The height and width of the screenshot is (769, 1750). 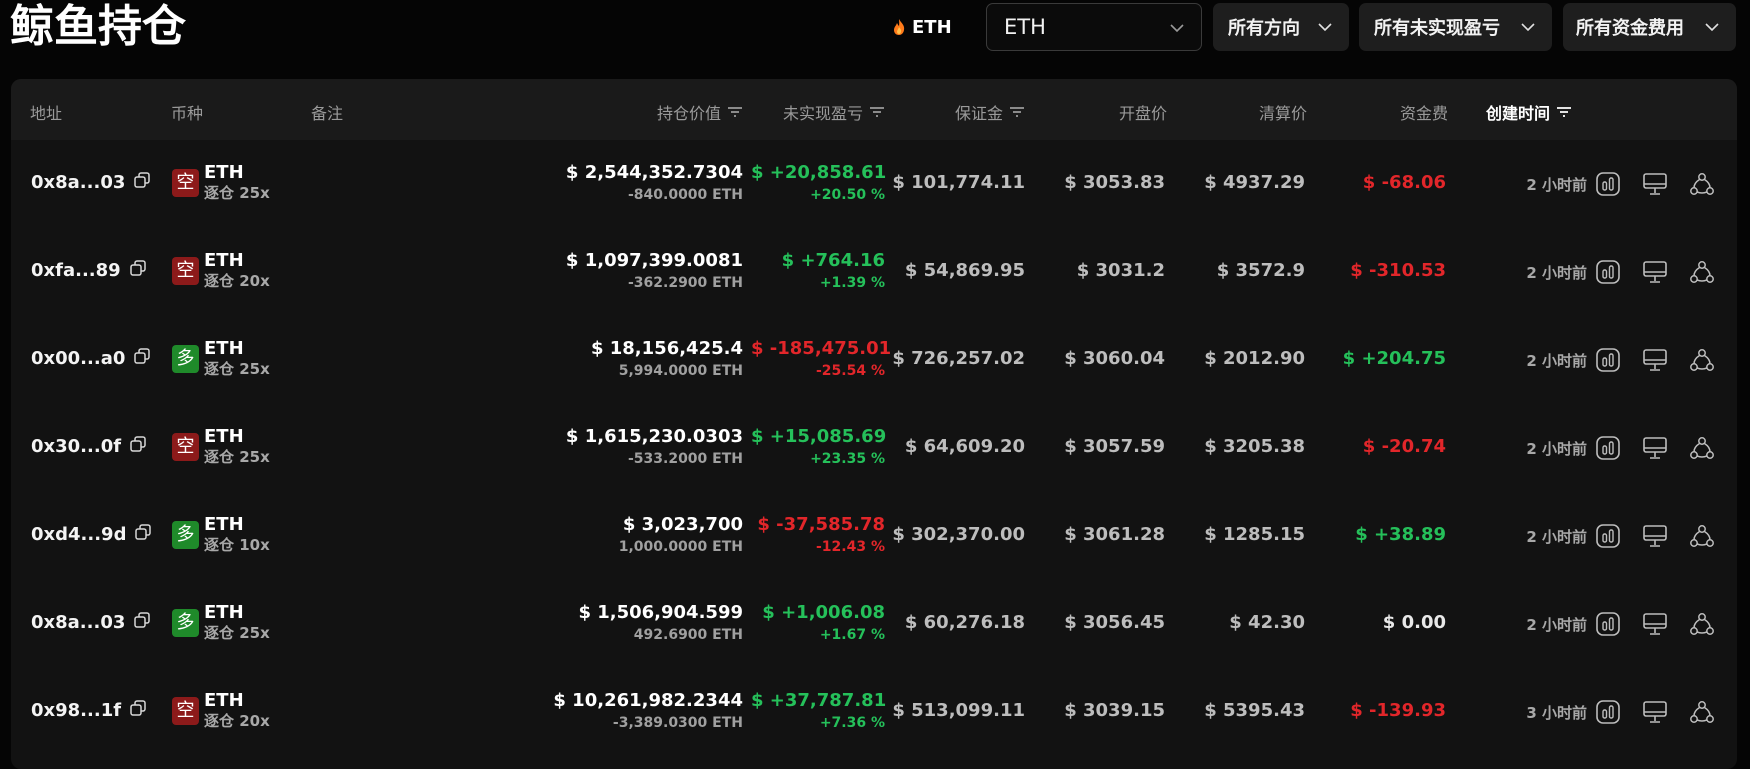 I want to click on open-price-value: $ 3057.59, so click(x=1114, y=446).